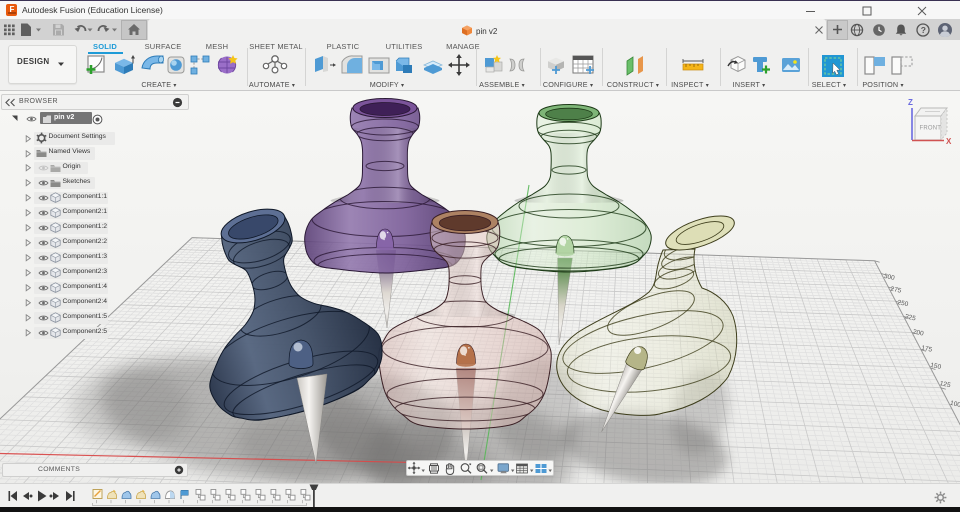 This screenshot has width=960, height=512. I want to click on svg-text: FRONT, so click(931, 129).